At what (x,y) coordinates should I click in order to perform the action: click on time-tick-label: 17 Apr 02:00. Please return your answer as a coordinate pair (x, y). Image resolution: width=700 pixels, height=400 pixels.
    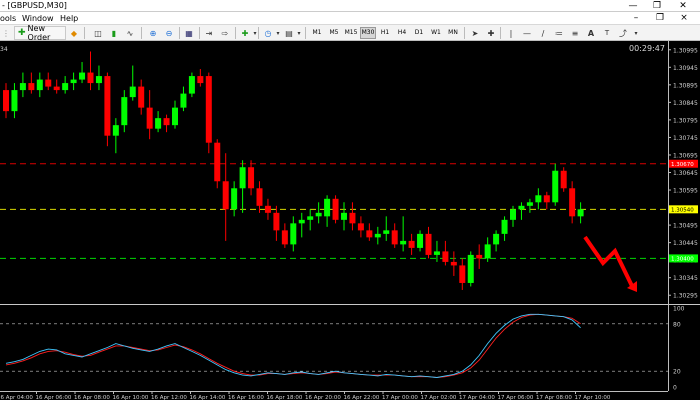
    Looking at the image, I should click on (439, 397).